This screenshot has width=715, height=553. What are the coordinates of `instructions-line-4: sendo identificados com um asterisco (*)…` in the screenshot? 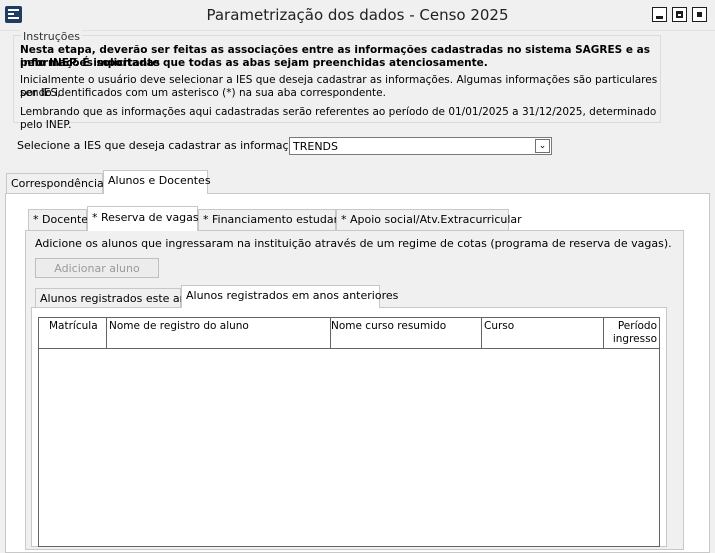 It's located at (203, 93).